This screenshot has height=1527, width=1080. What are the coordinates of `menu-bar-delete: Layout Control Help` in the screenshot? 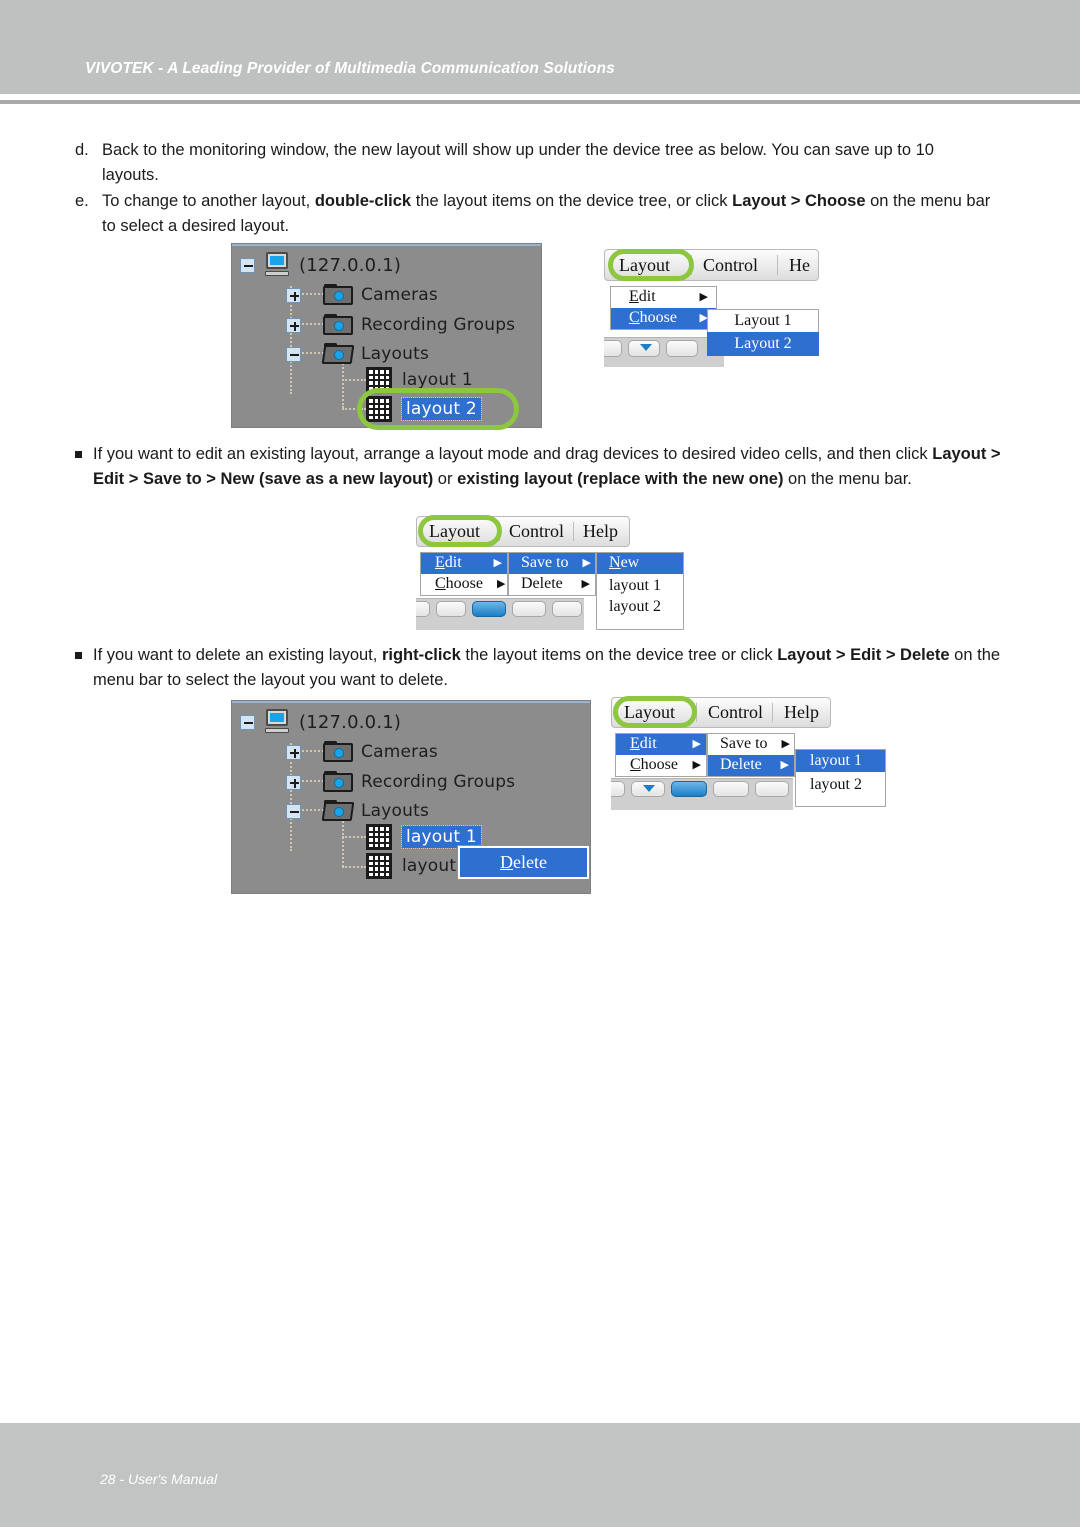 It's located at (721, 712).